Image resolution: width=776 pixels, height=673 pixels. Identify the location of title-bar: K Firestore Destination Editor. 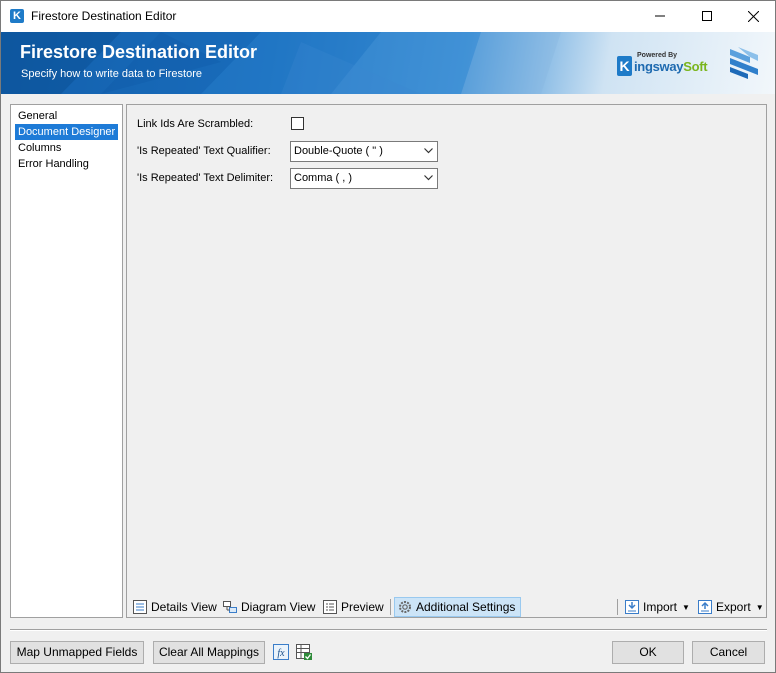
(388, 16).